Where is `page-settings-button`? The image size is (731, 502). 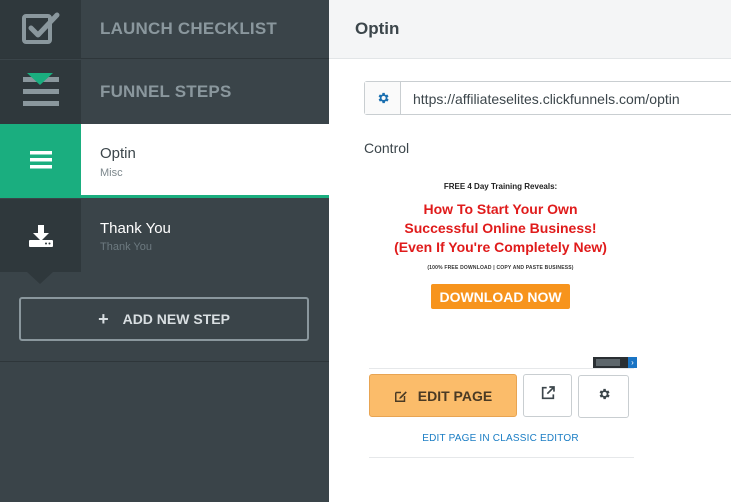 page-settings-button is located at coordinates (603, 396).